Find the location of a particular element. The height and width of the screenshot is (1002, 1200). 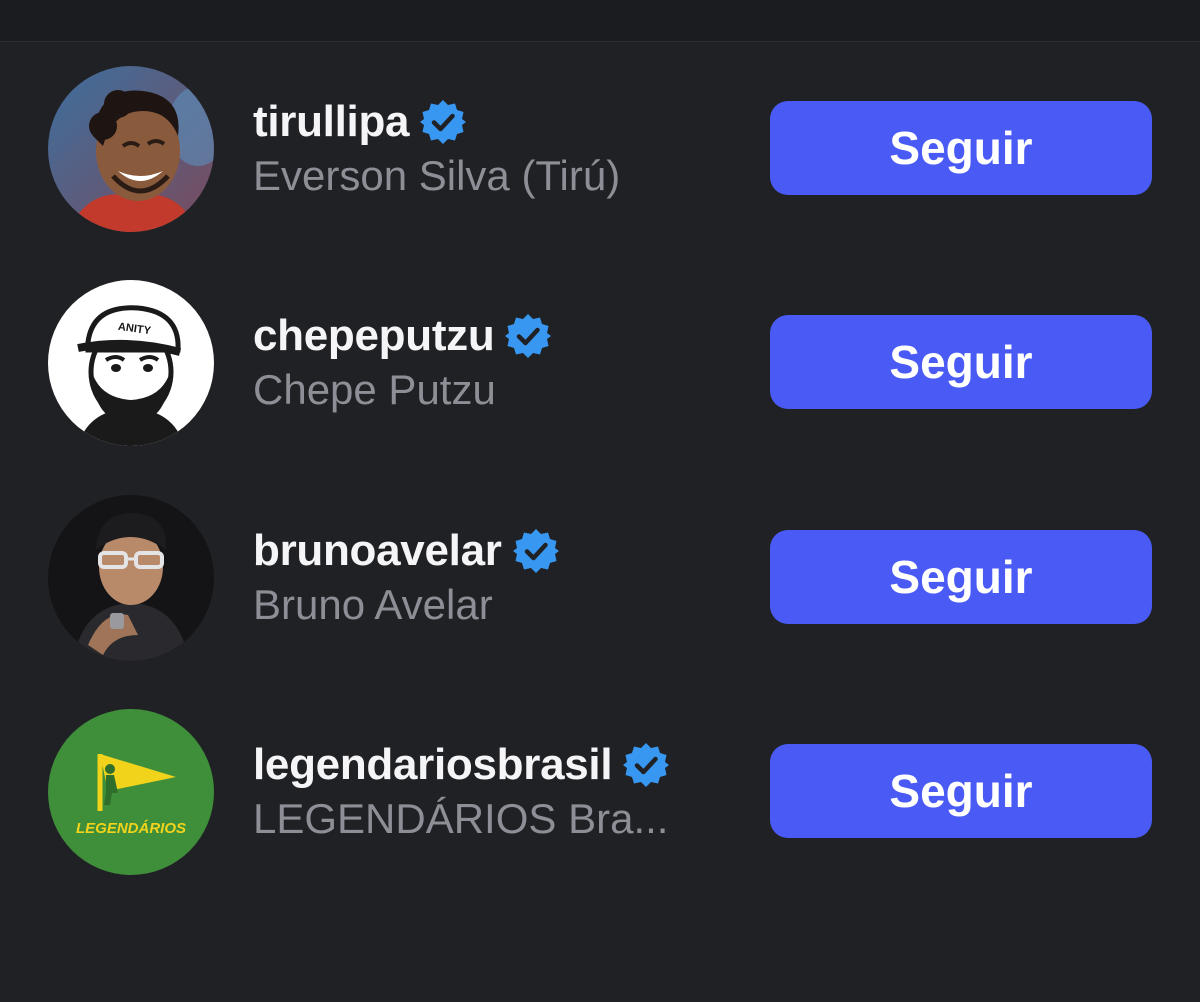

account-info: brunoavelar Bruno Avelar is located at coordinates (406, 576).